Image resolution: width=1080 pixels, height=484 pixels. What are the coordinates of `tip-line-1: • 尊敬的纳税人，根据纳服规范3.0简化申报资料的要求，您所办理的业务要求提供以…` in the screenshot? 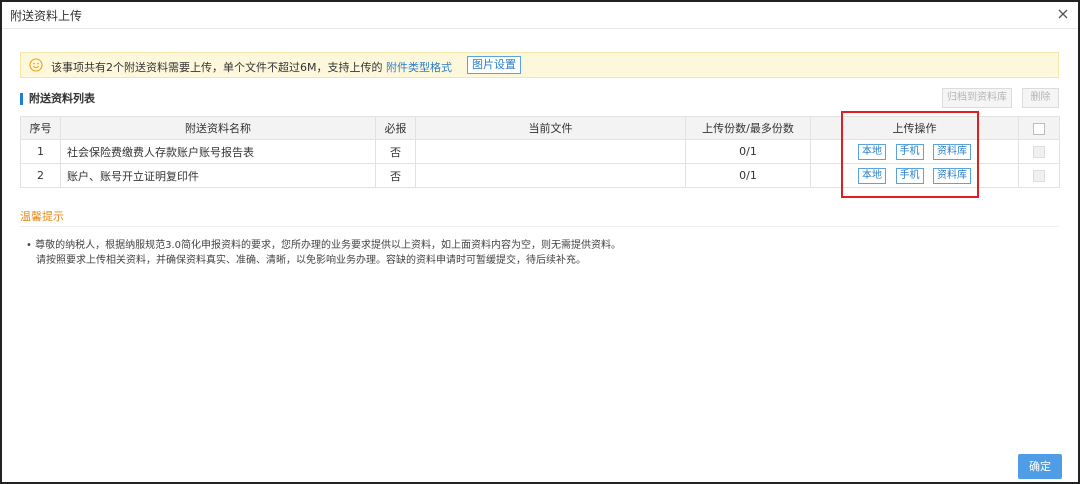 It's located at (323, 245).